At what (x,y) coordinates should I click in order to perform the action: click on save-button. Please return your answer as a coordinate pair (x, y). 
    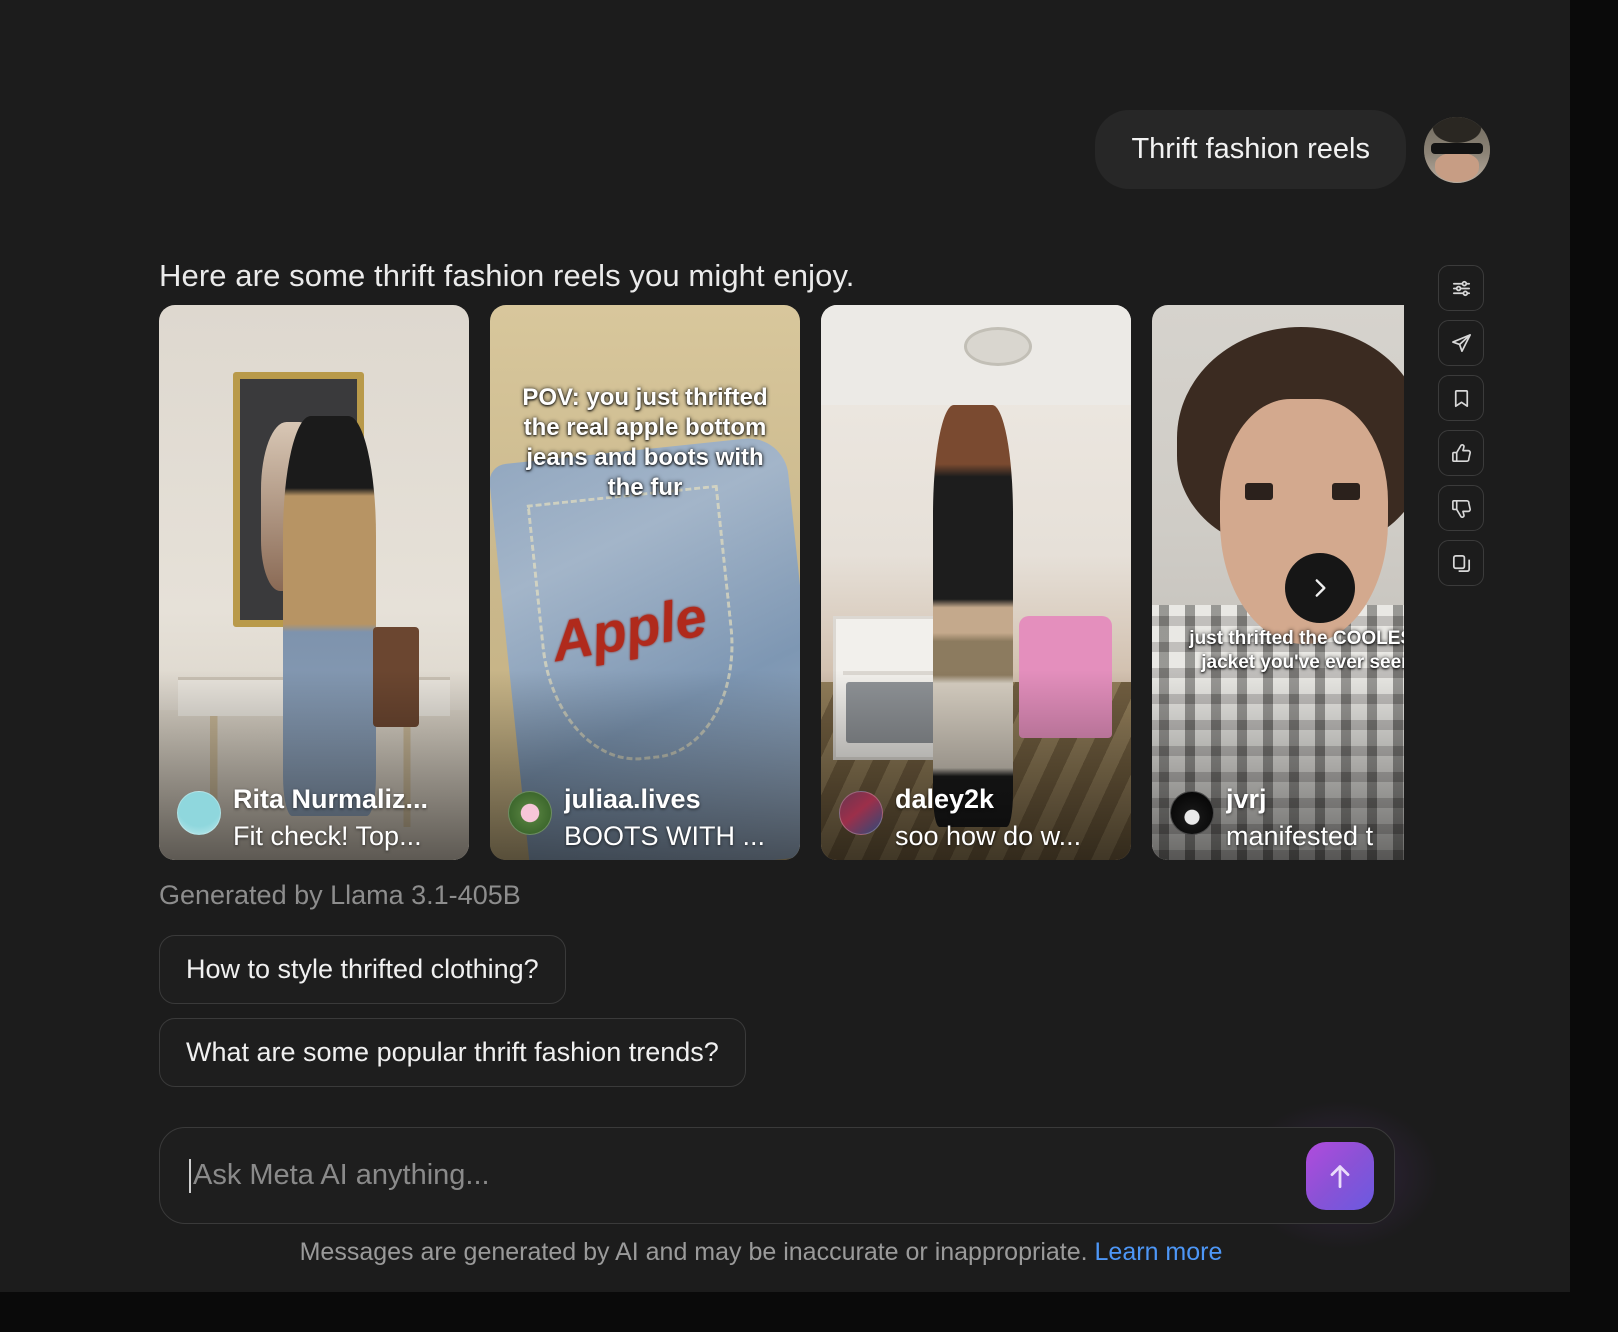
    Looking at the image, I should click on (1461, 398).